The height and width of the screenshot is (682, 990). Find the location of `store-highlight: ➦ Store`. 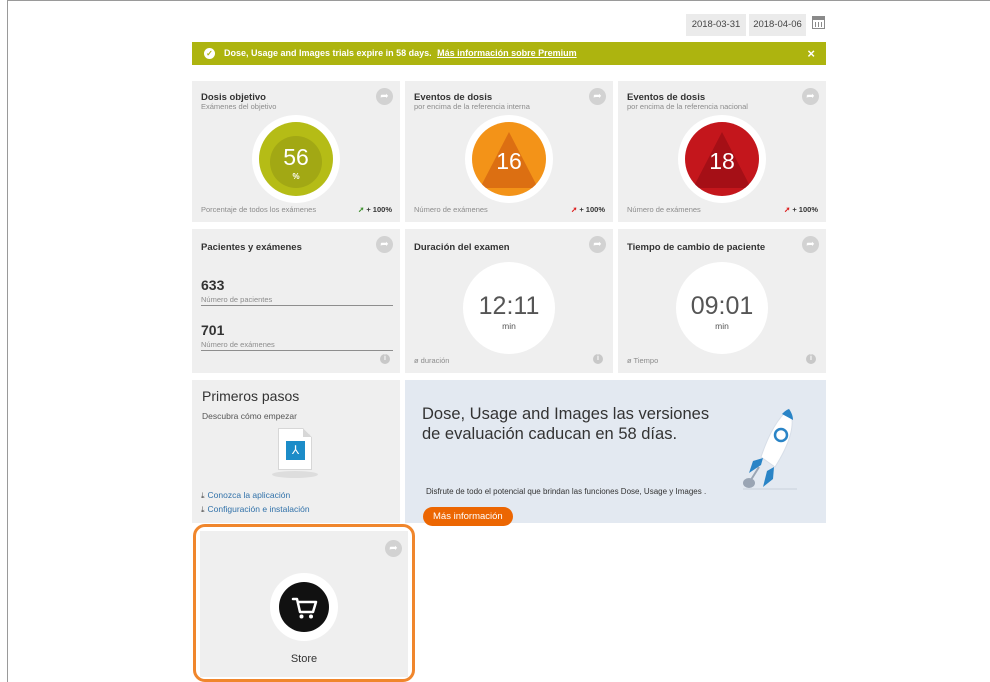

store-highlight: ➦ Store is located at coordinates (304, 603).